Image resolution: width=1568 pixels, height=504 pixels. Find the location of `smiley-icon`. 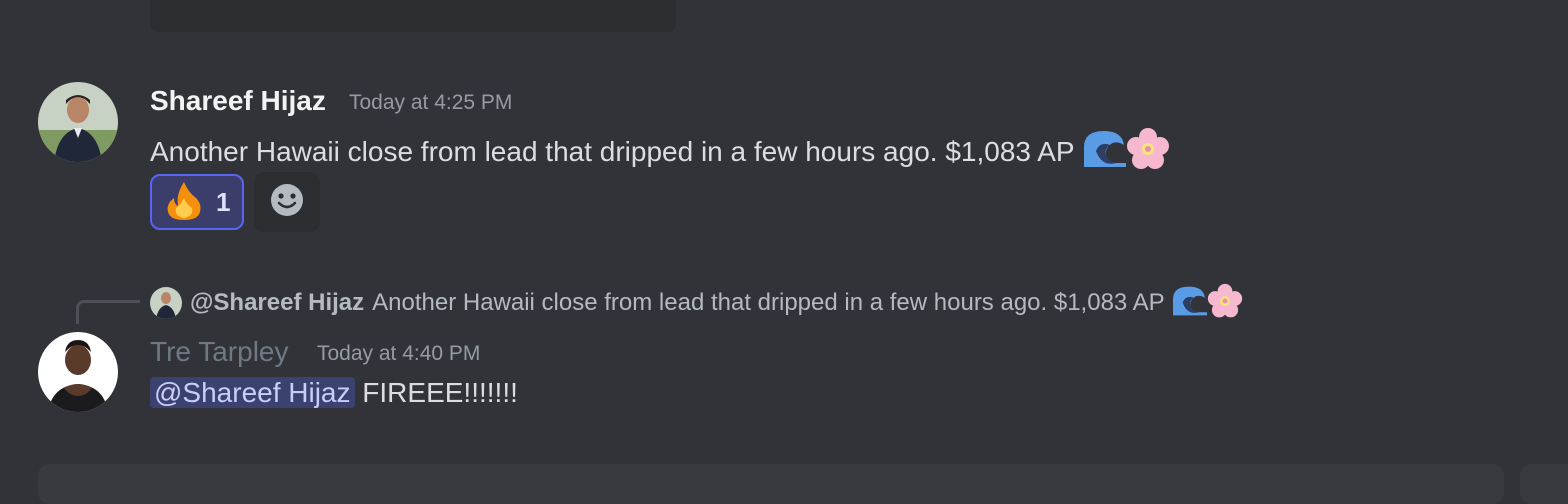

smiley-icon is located at coordinates (287, 202).